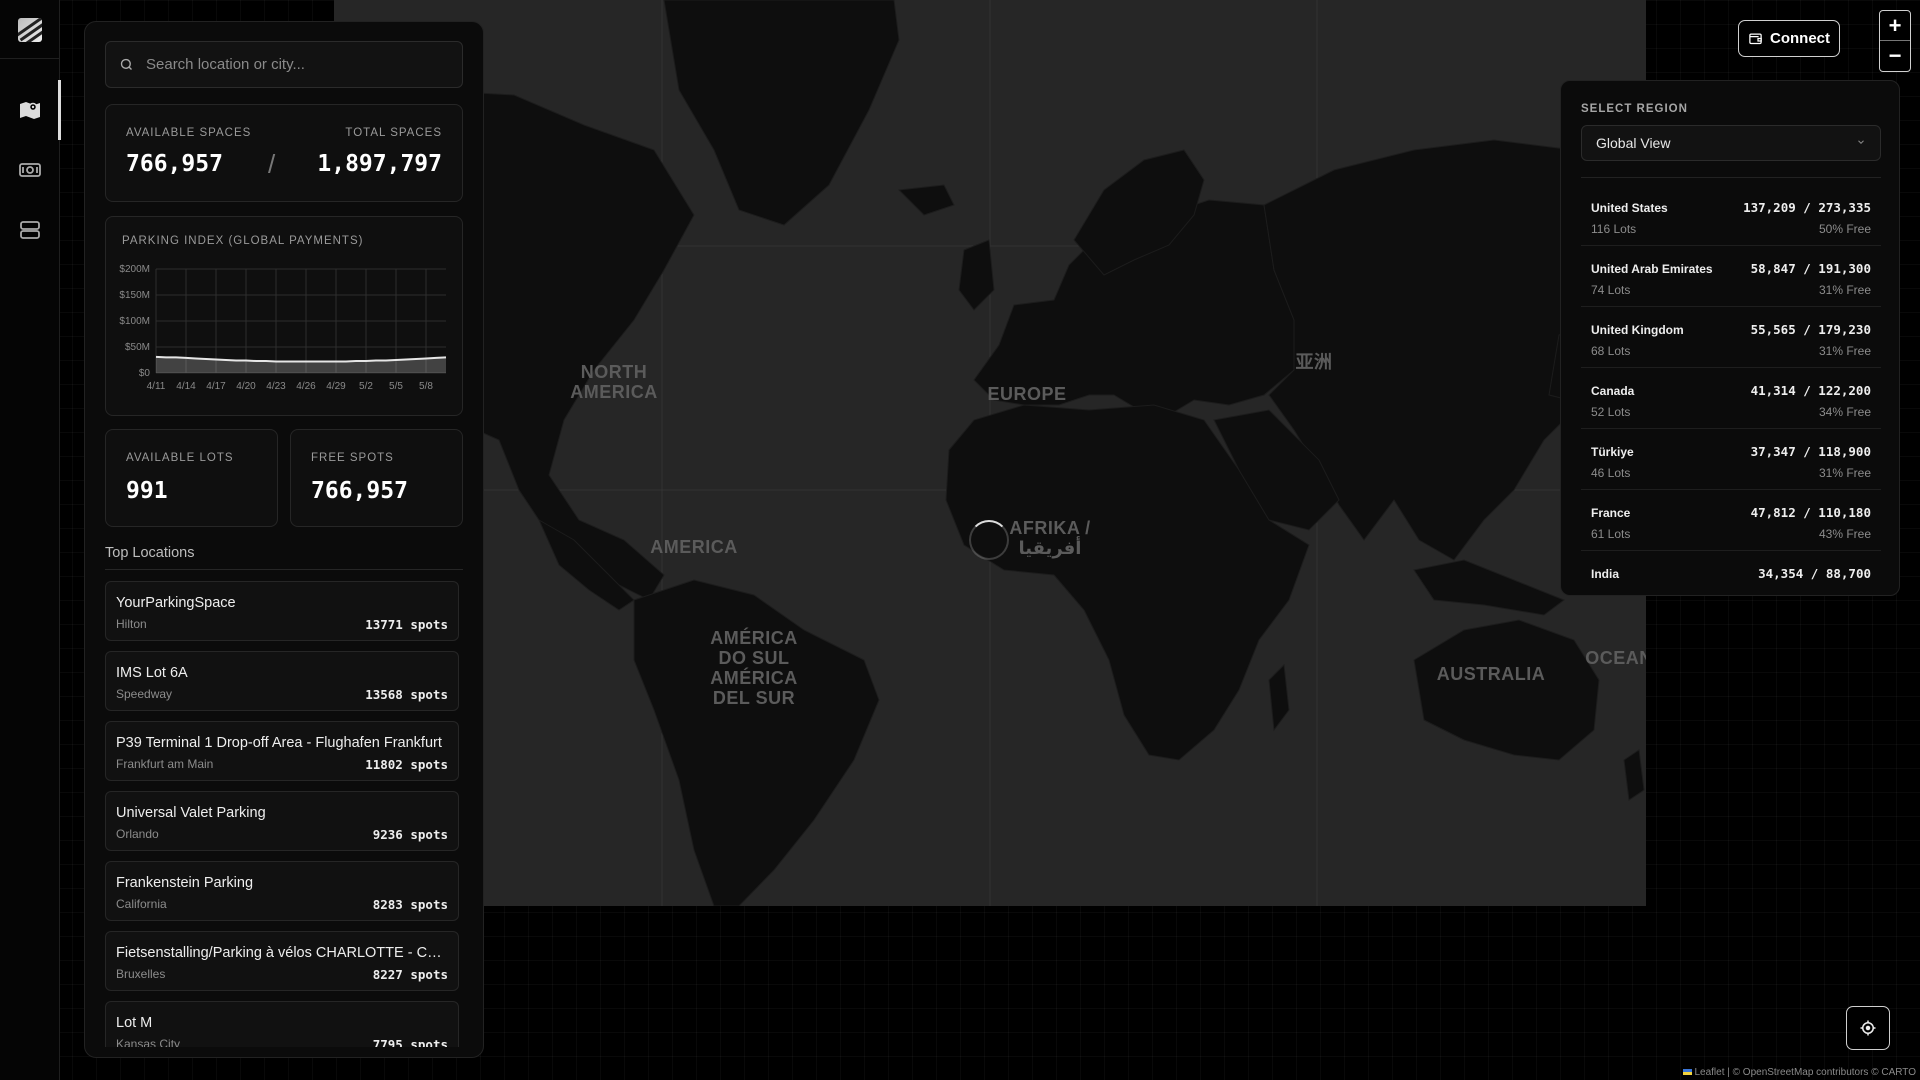 This screenshot has width=1920, height=1080. I want to click on server-icon, so click(30, 230).